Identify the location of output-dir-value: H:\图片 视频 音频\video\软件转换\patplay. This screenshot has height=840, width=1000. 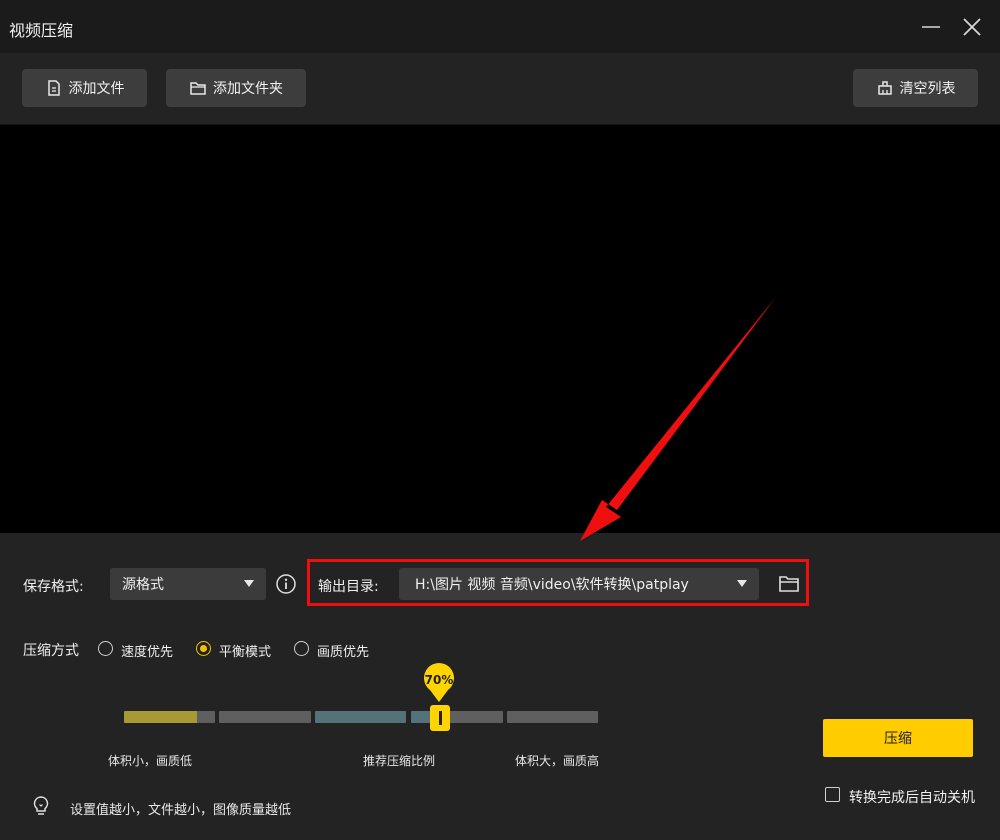
(552, 585).